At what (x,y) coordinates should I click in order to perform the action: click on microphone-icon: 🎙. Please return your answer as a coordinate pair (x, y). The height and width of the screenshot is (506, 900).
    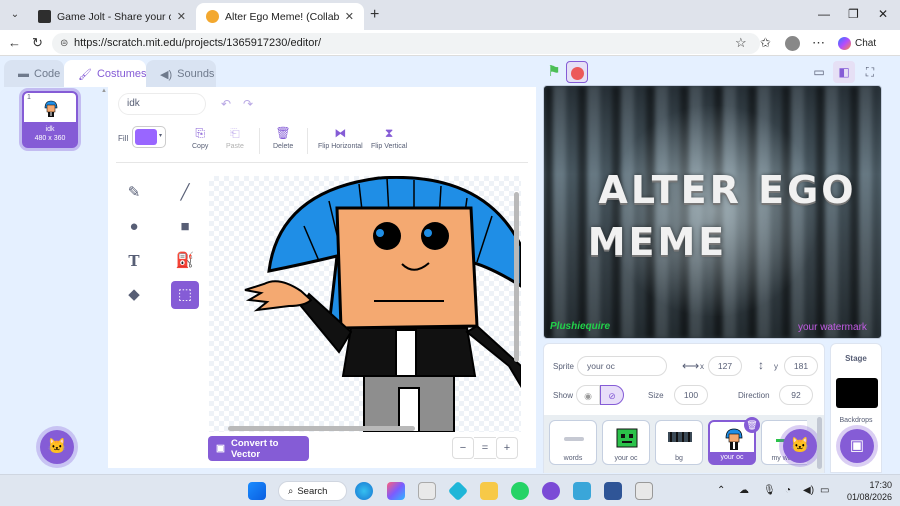
    Looking at the image, I should click on (769, 490).